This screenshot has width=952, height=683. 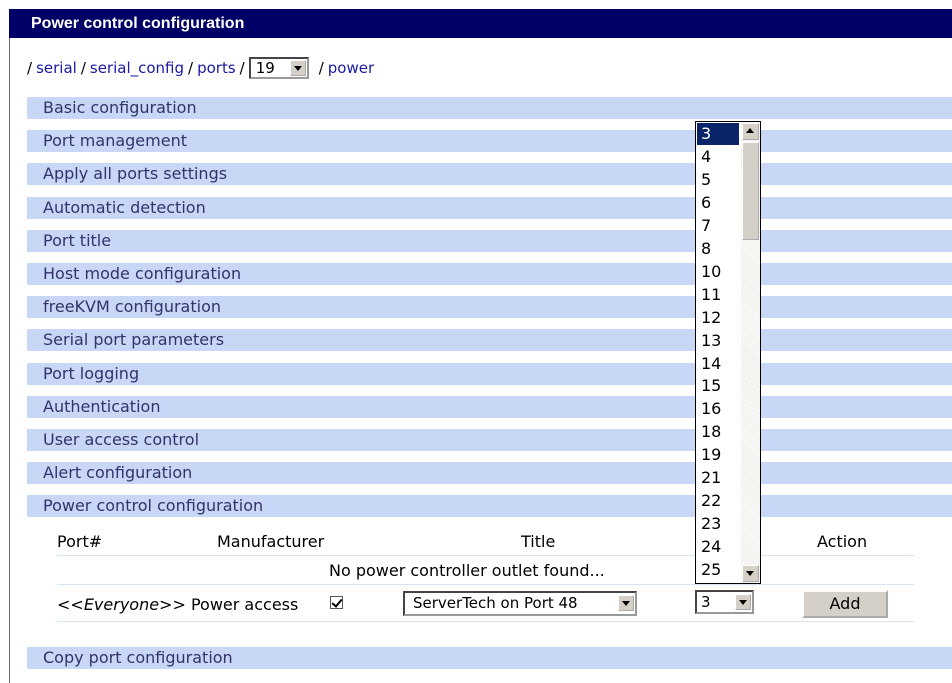 I want to click on outlet-option: 3, so click(x=718, y=134).